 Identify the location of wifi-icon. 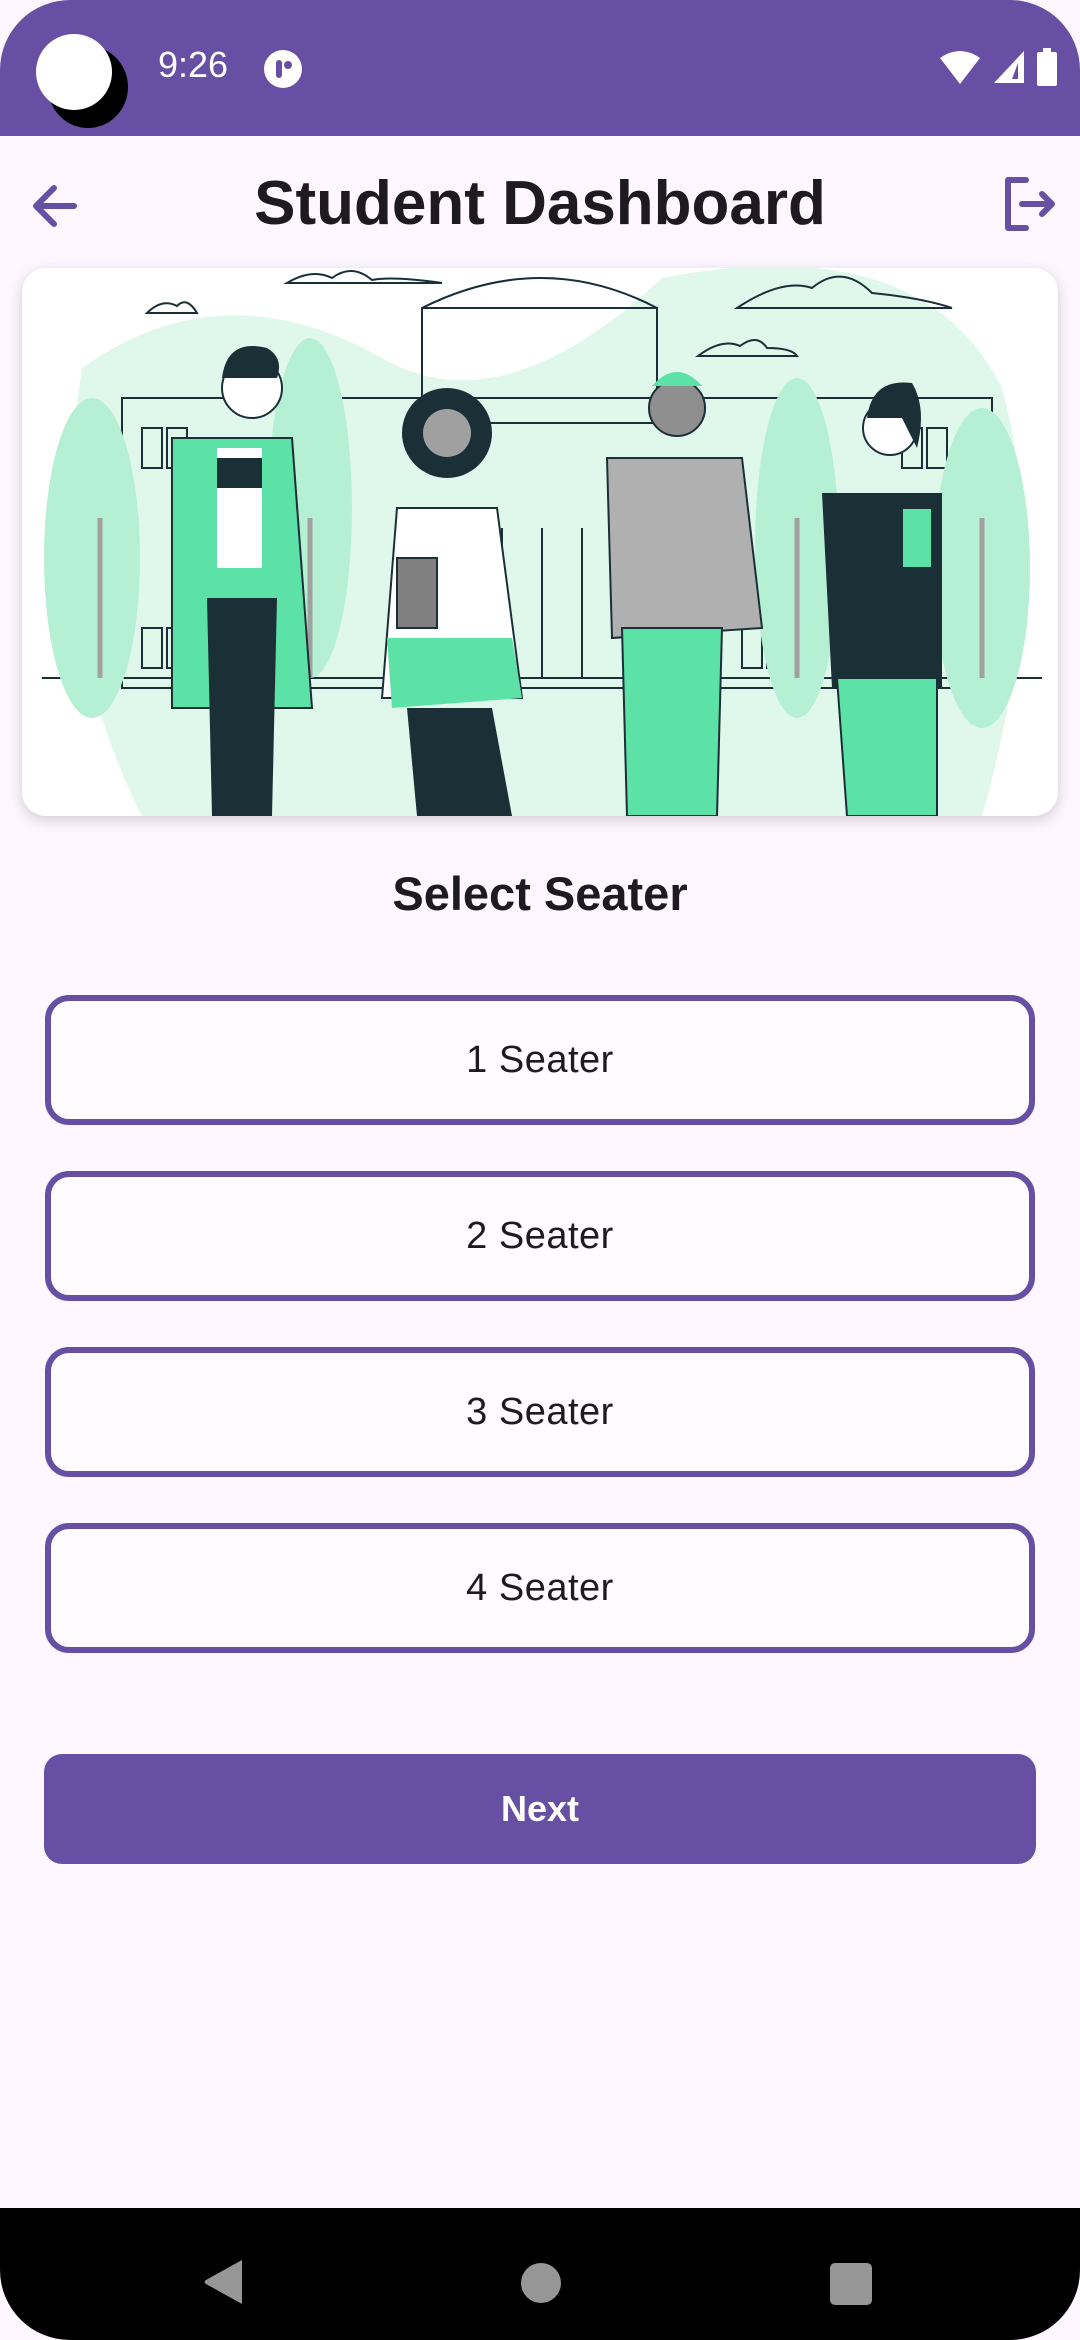
(960, 67).